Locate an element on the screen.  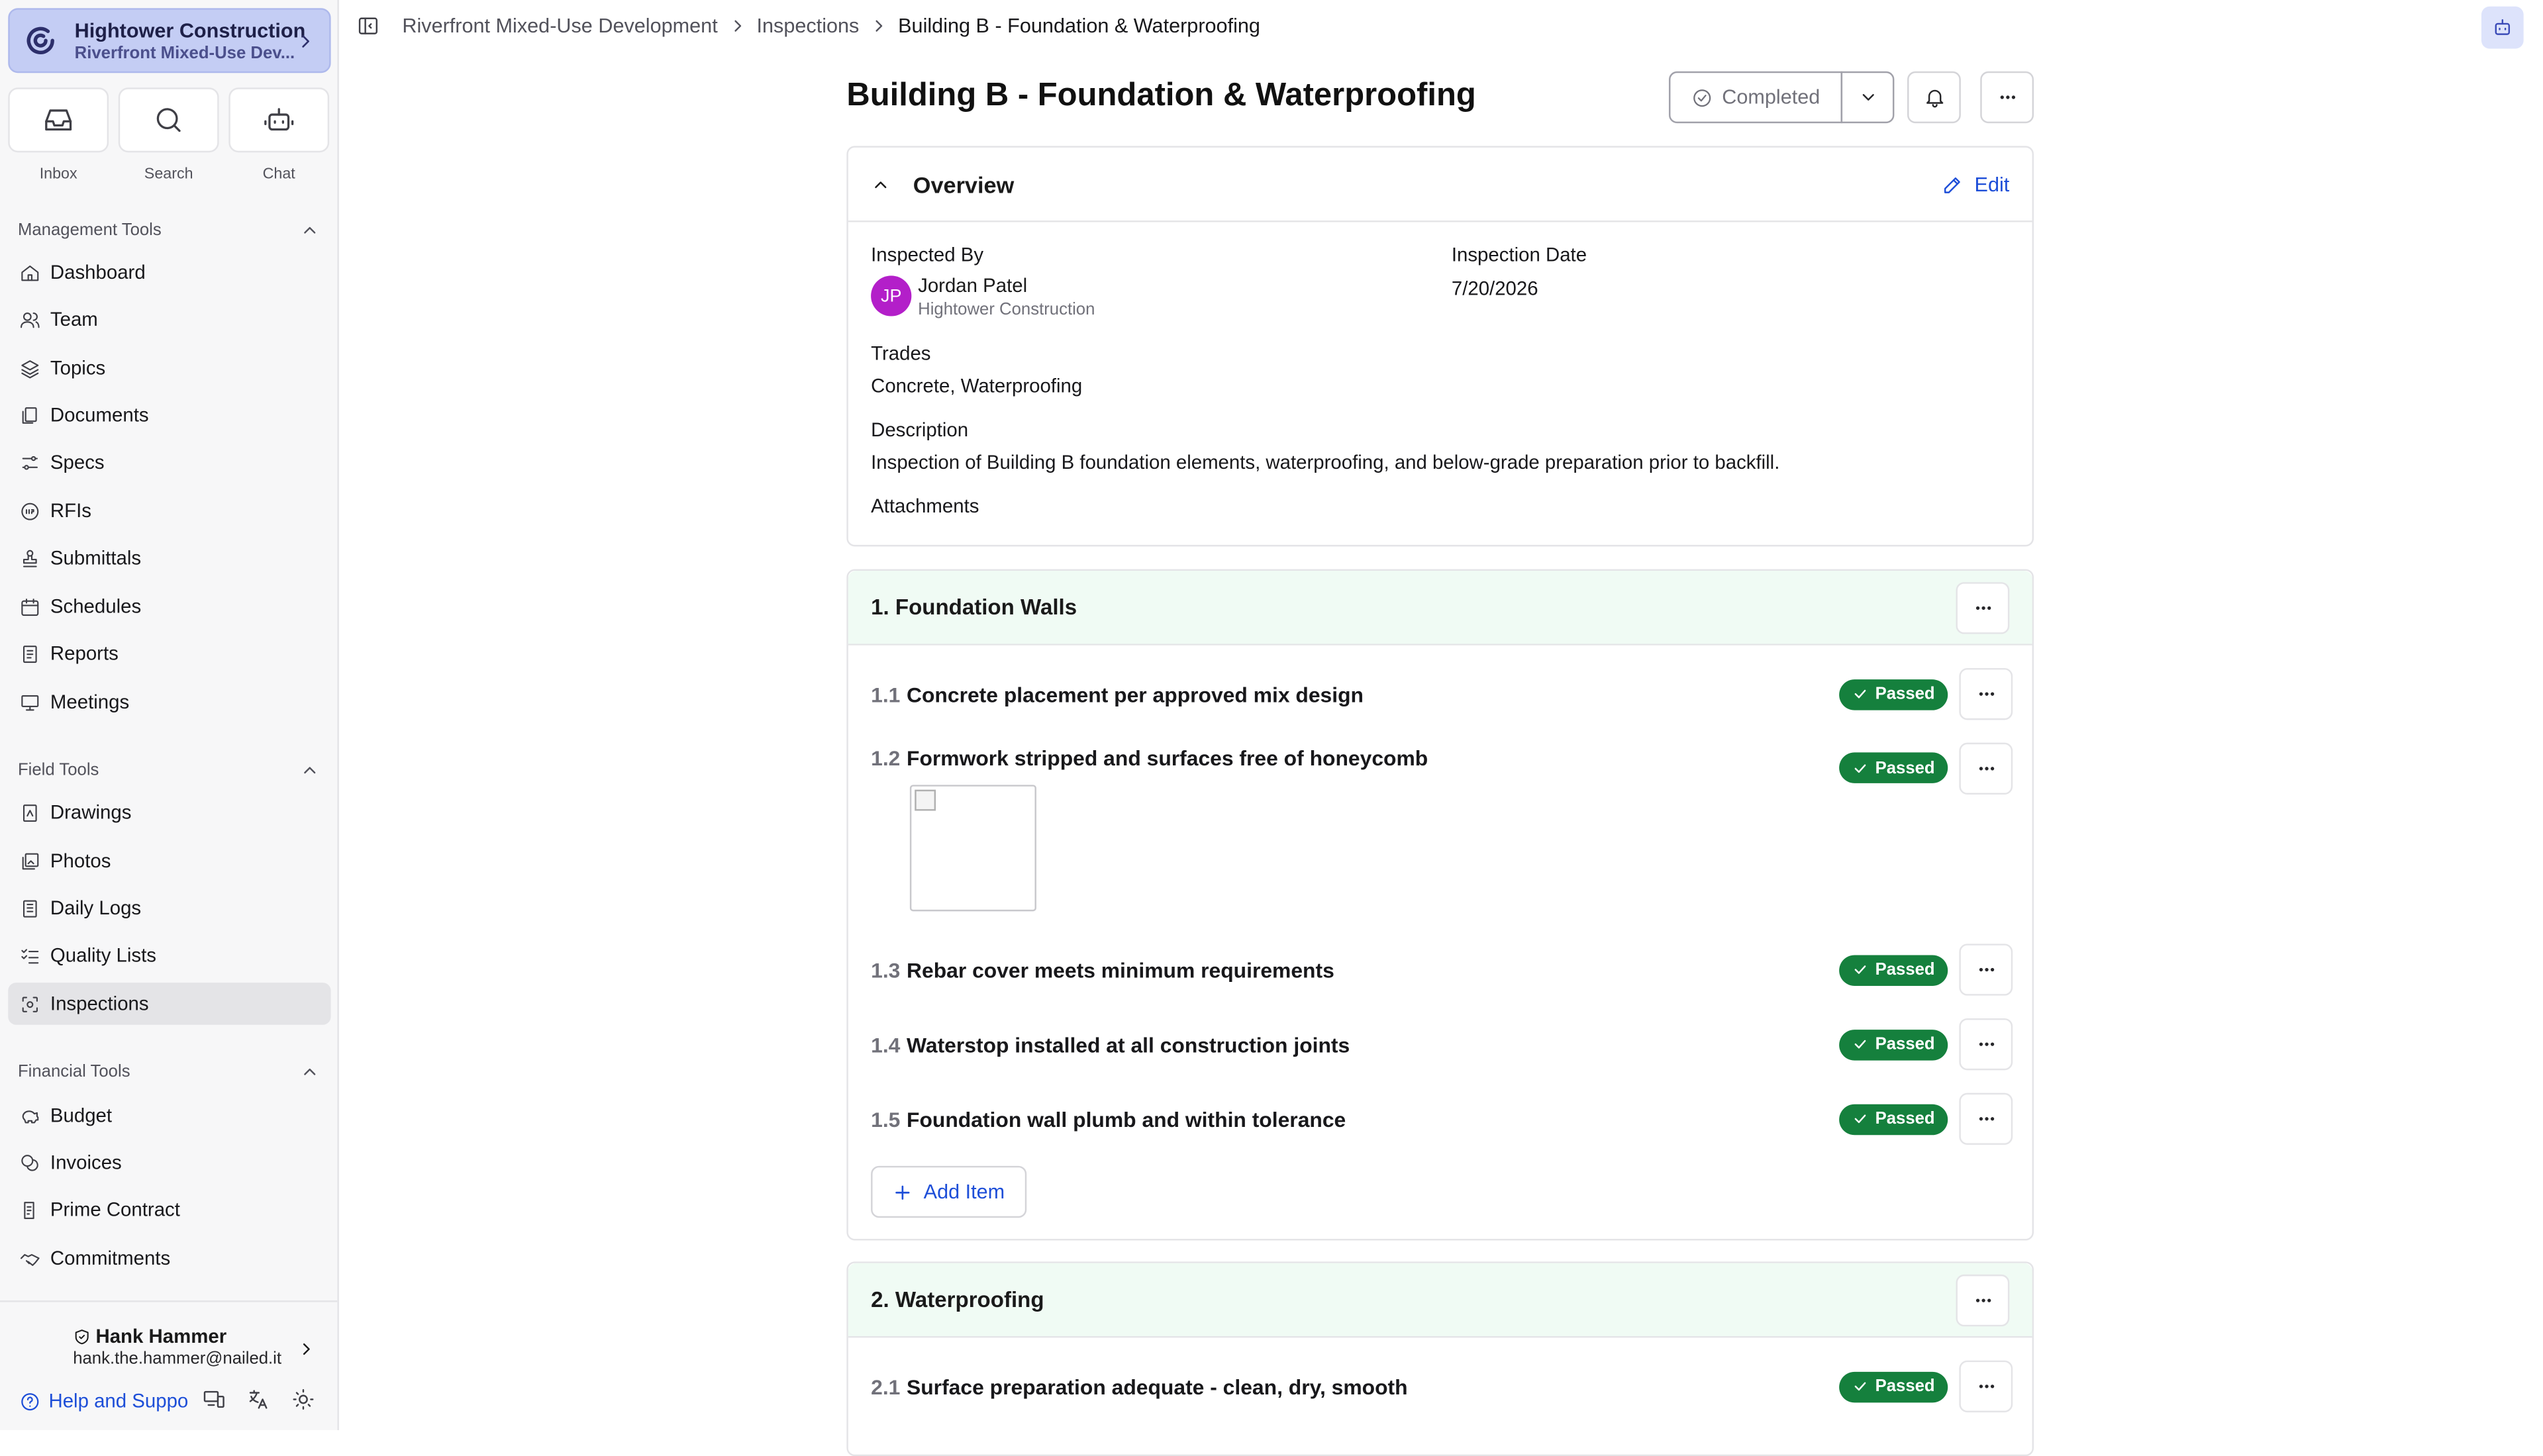
field-tools-header: Field Tools is located at coordinates (169, 770).